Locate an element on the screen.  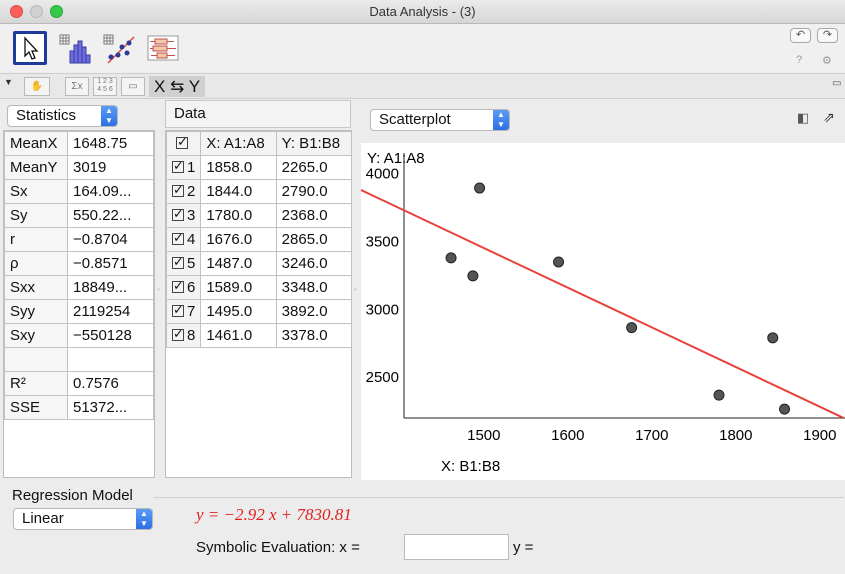
data-row: 21844.02790.0 is located at coordinates (259, 191).